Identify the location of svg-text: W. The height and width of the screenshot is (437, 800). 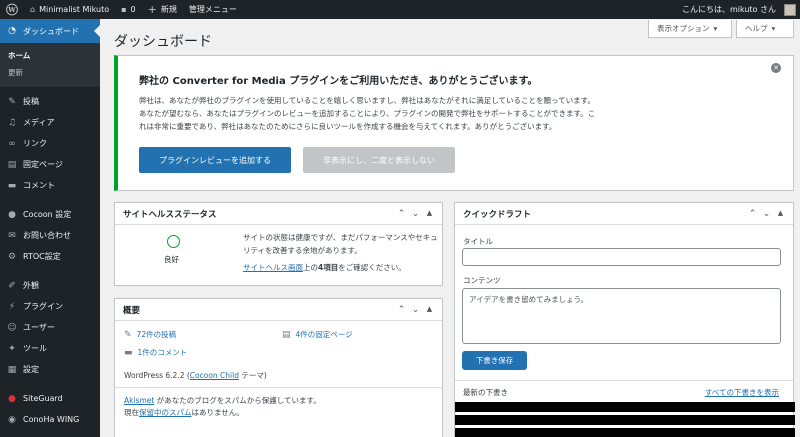
(11, 10).